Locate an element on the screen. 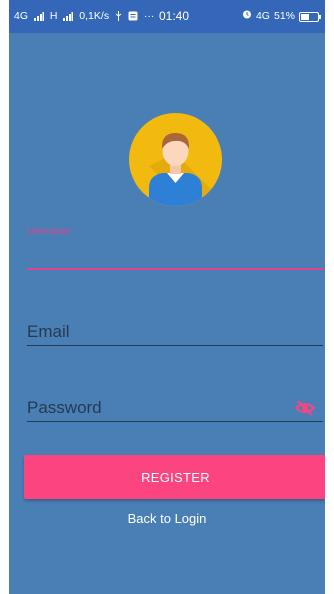  network-speed: 0,1K/s is located at coordinates (94, 16).